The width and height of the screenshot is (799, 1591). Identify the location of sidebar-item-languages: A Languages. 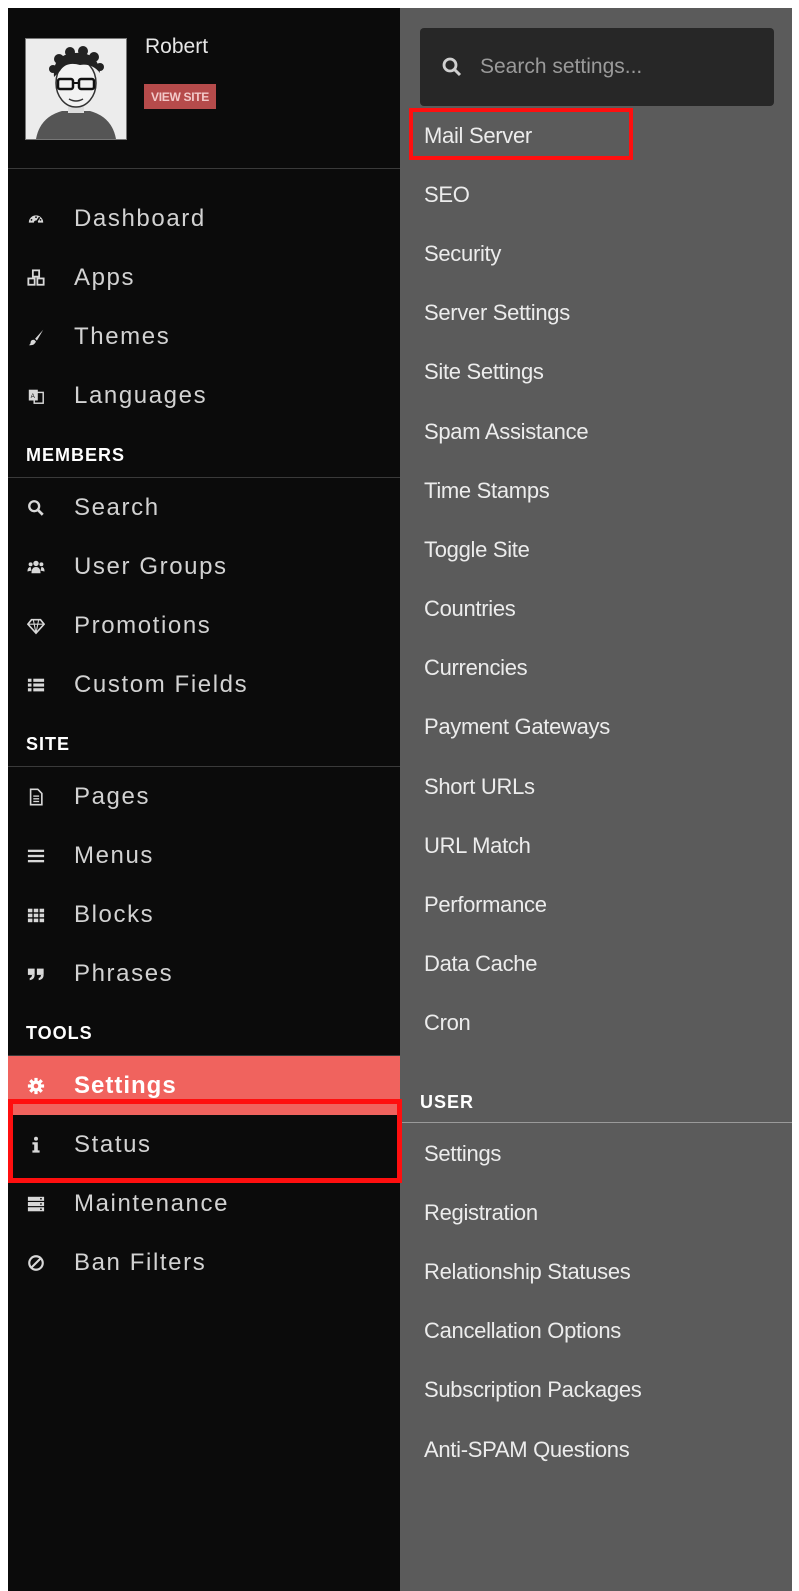
(204, 395).